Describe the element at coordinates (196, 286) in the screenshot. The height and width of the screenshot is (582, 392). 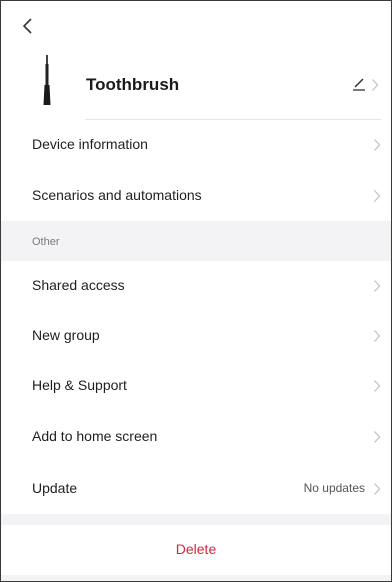
I see `shared-access-row: Shared access` at that location.